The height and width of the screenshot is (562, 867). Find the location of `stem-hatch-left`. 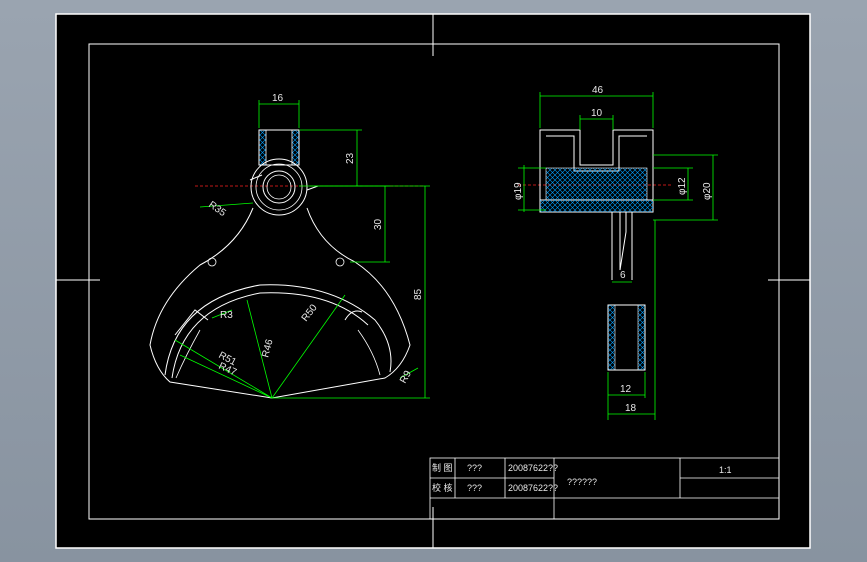

stem-hatch-left is located at coordinates (611, 337).